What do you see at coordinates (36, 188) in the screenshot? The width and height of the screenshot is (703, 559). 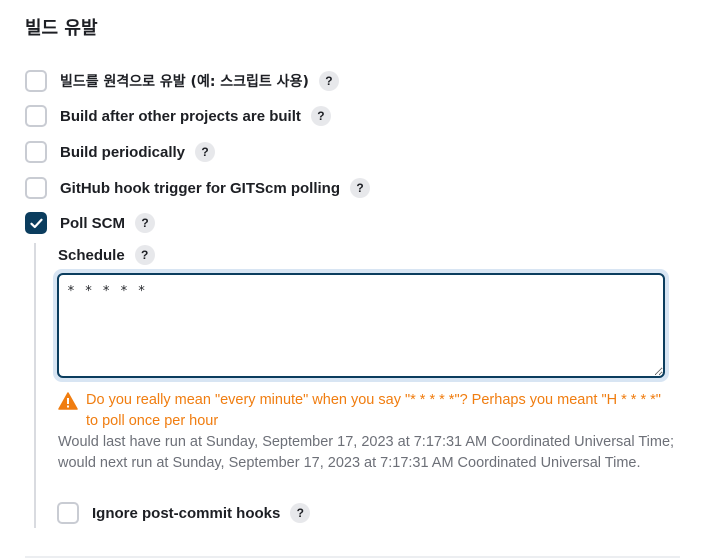 I see `trigger-github-hook-checkbox` at bounding box center [36, 188].